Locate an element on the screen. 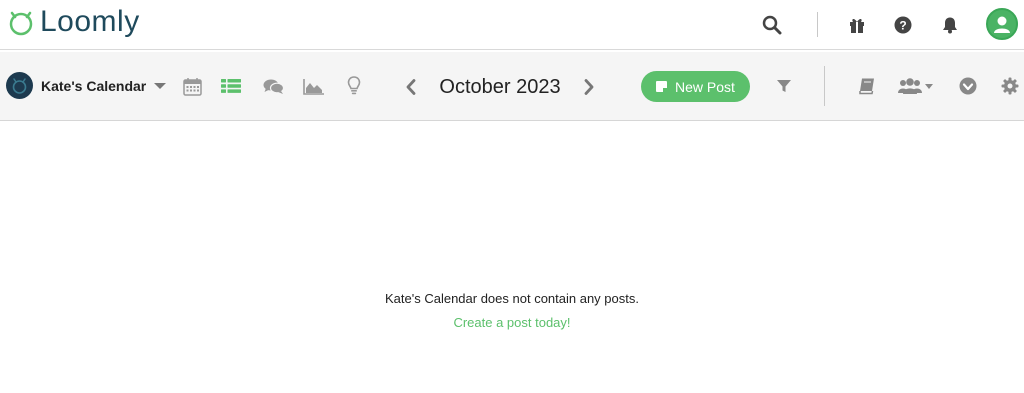 The image size is (1024, 393). chevron-right-icon is located at coordinates (589, 87).